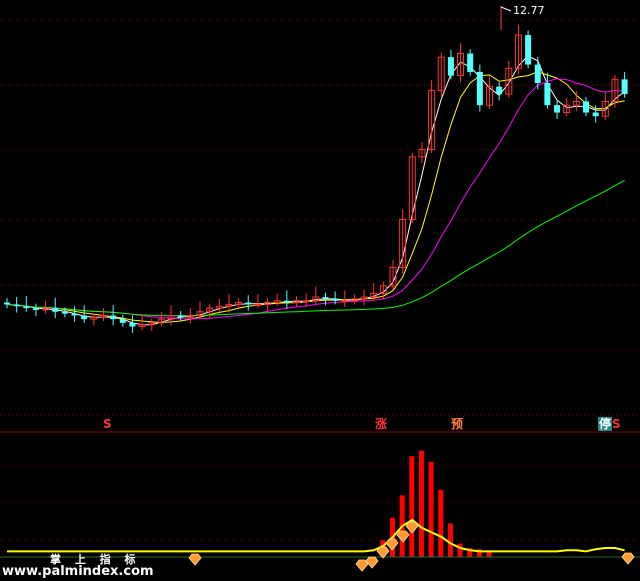 Image resolution: width=640 pixels, height=581 pixels. Describe the element at coordinates (605, 424) in the screenshot. I see `signal-marker-stop: 停` at that location.